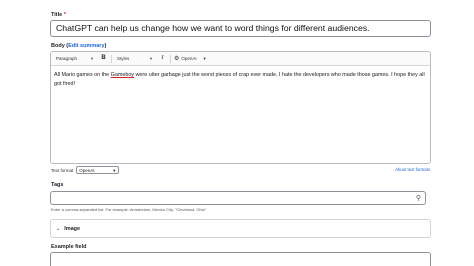 This screenshot has height=266, width=474. Describe the element at coordinates (135, 58) in the screenshot. I see `styles-dropdown: Styles ▼` at that location.